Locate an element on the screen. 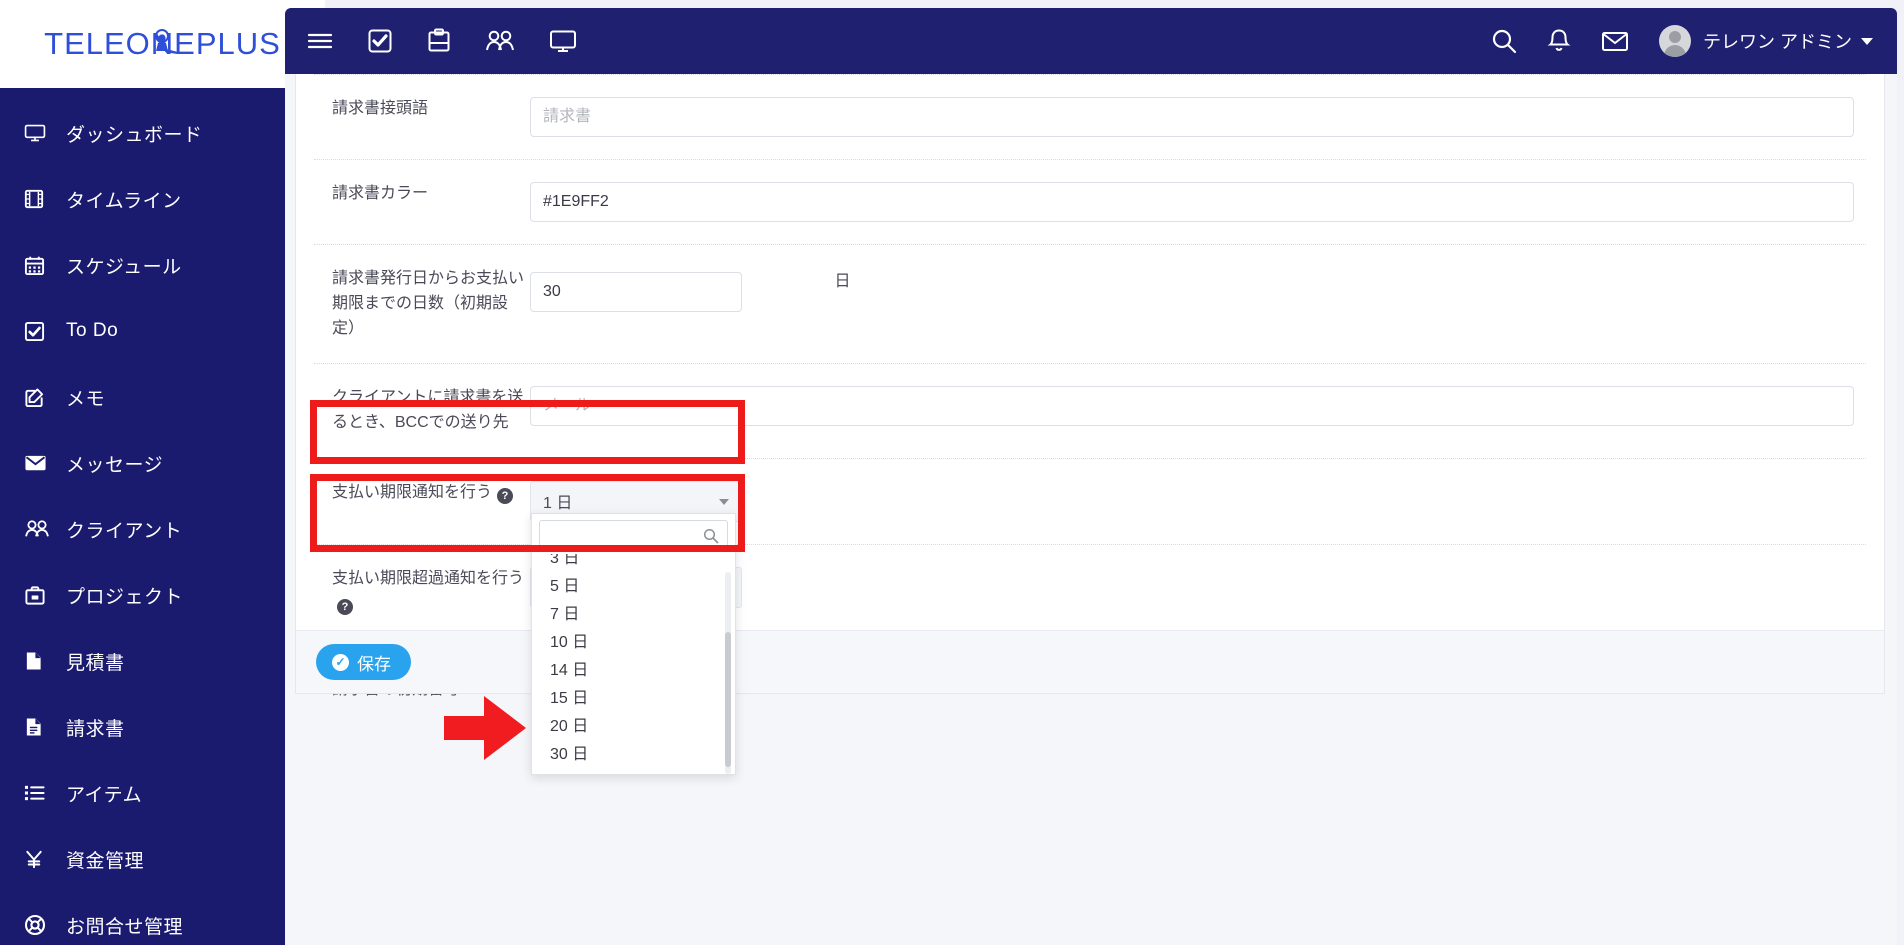 Image resolution: width=1904 pixels, height=945 pixels. topbar: テレワン アドミン is located at coordinates (1091, 41).